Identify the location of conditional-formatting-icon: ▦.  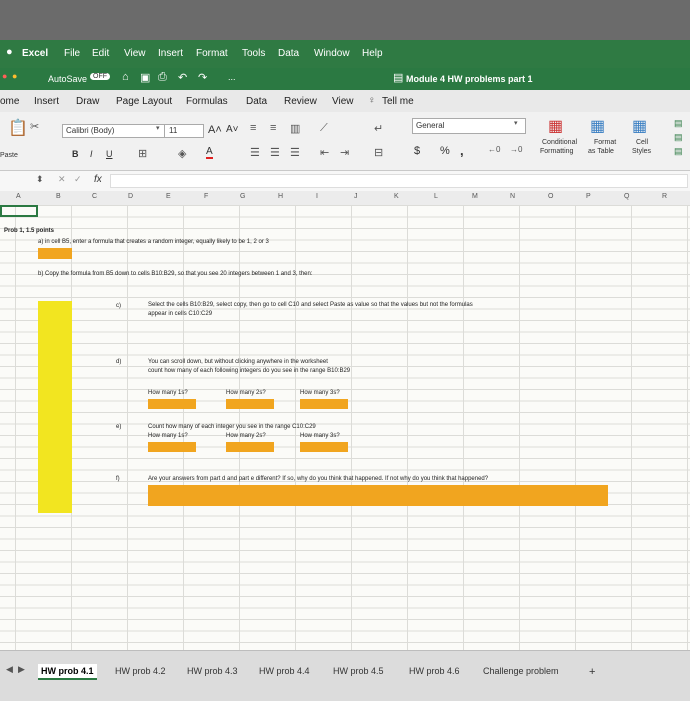
(555, 126).